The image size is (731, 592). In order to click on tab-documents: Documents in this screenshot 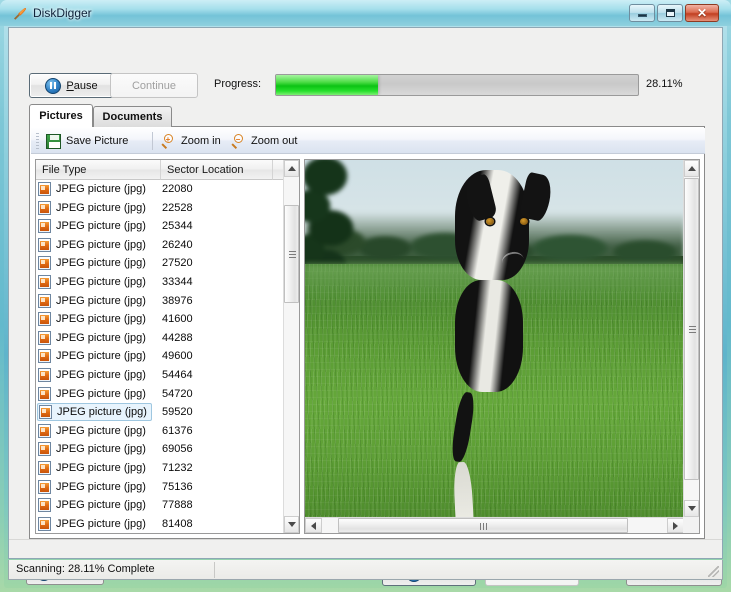, I will do `click(132, 116)`.